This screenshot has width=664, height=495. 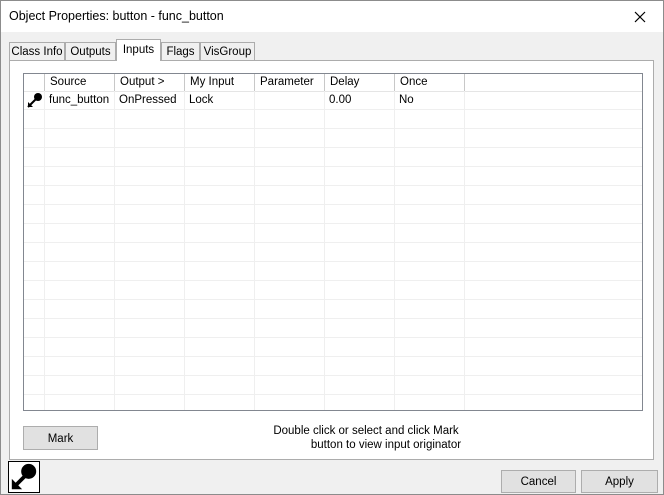 I want to click on hint-line-2: button to view input originator, so click(x=386, y=445).